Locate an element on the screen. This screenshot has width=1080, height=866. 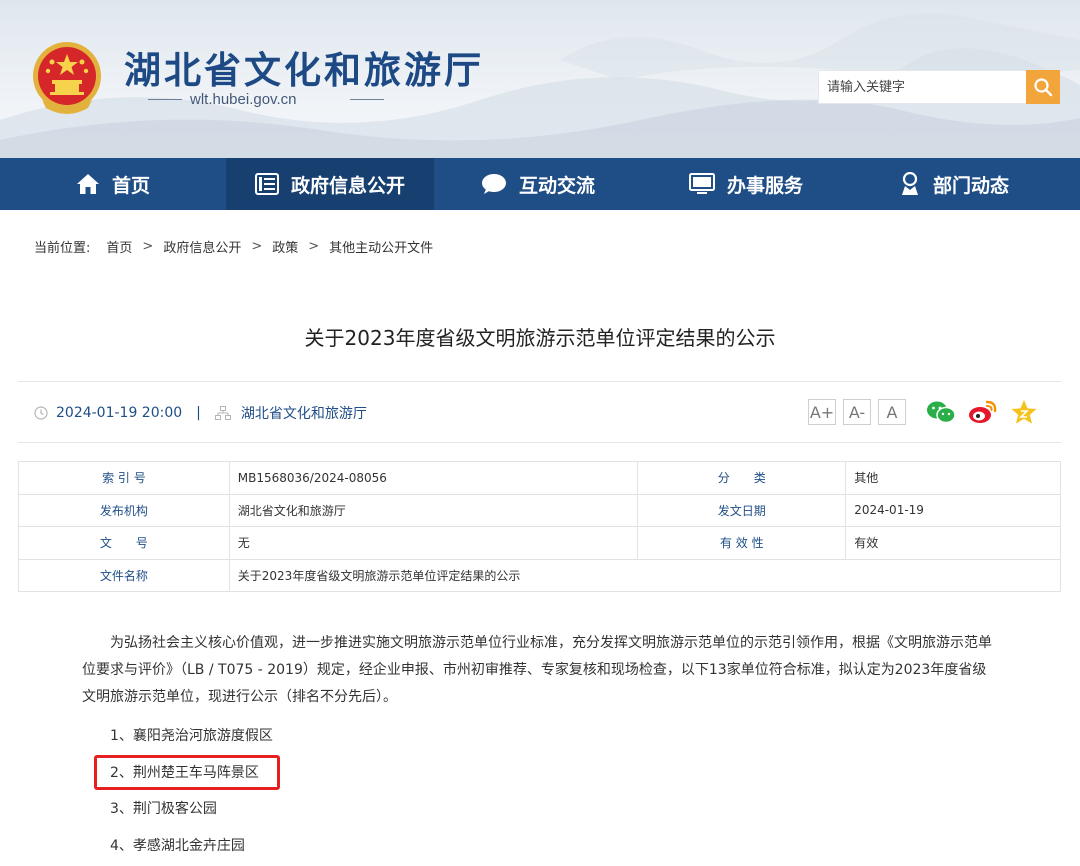
main-nav: 首页 政府信息公开 互动交流 办事服务 部门动态 is located at coordinates (540, 184).